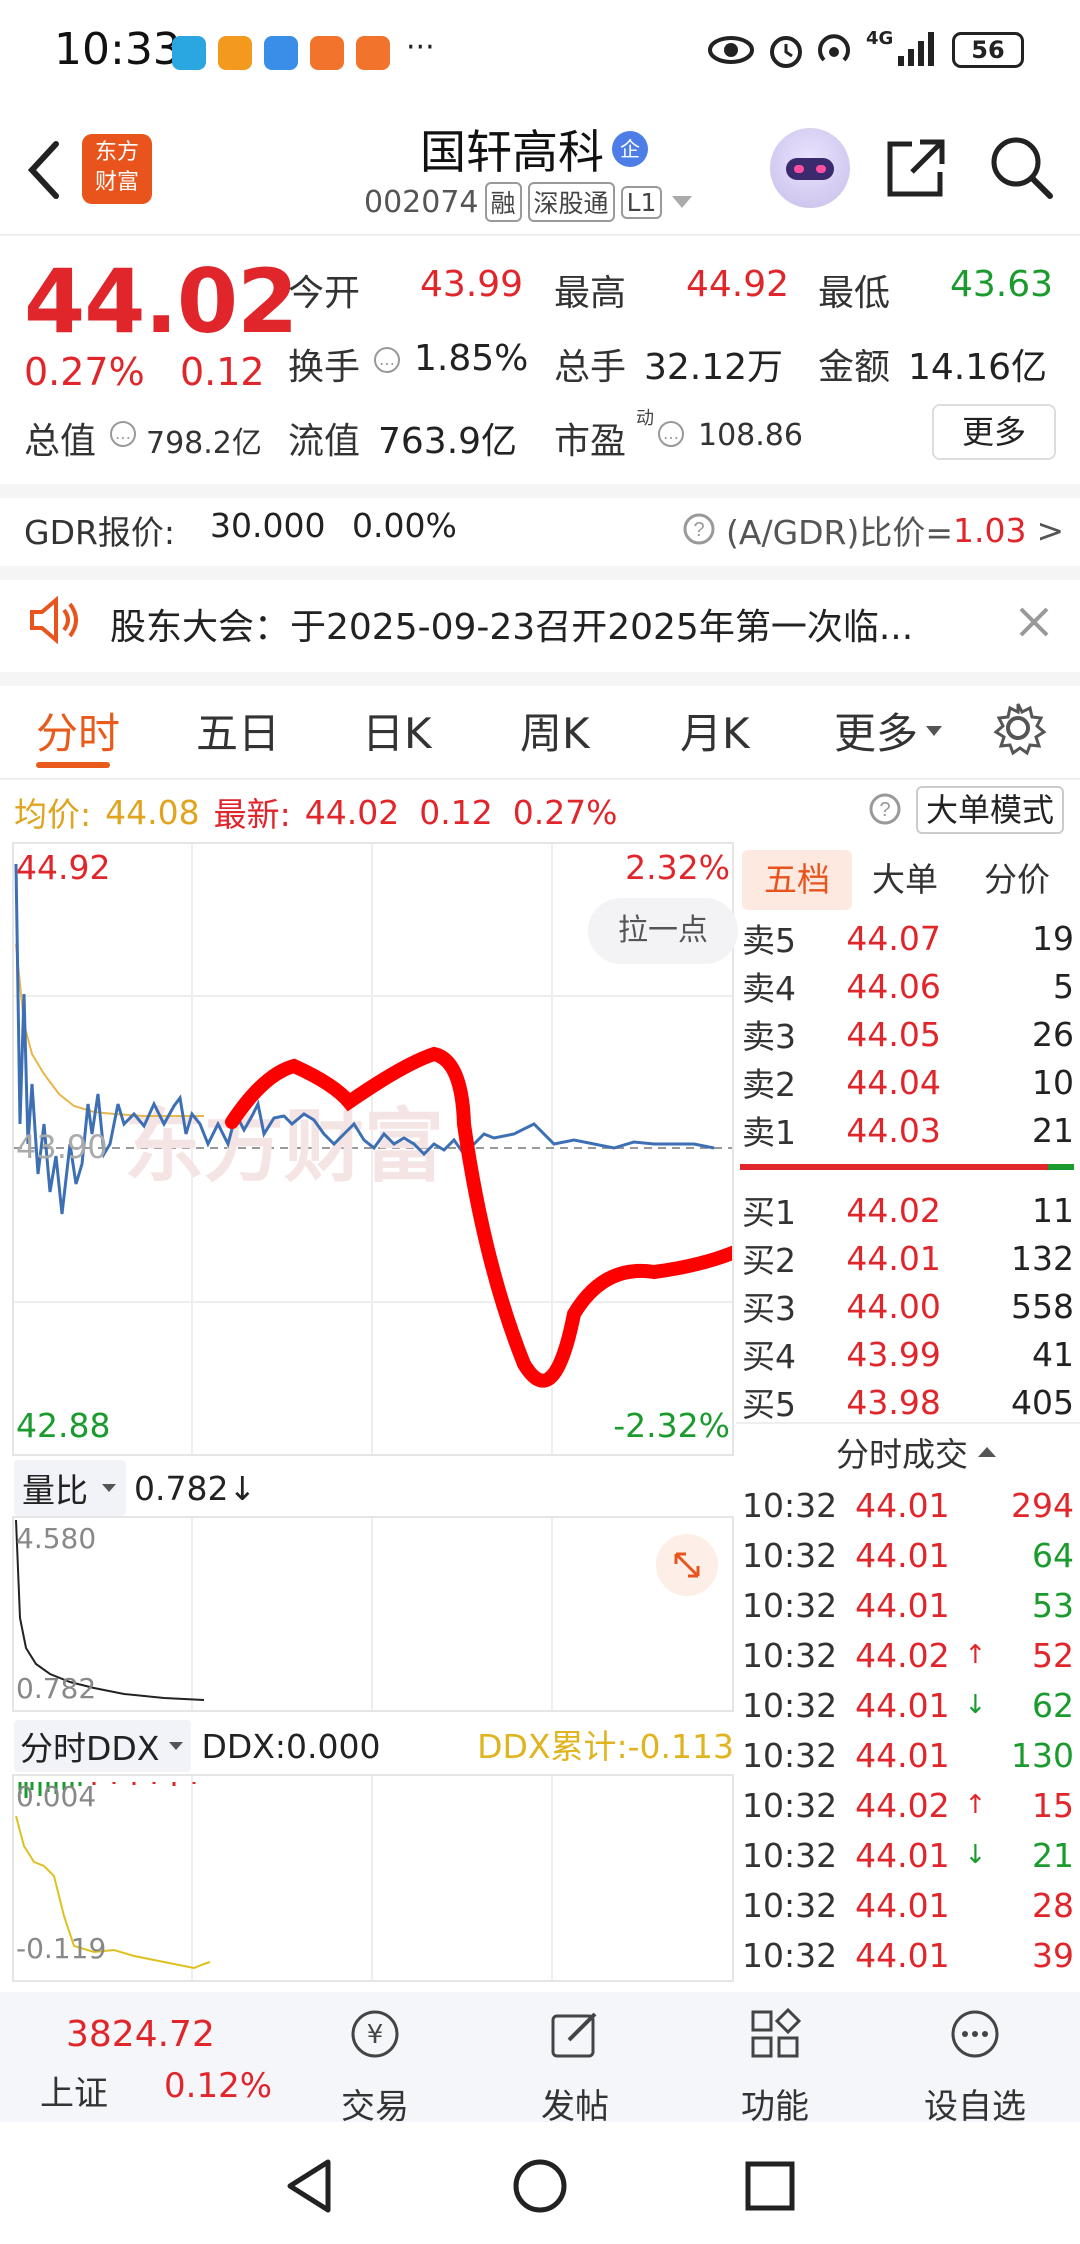 This screenshot has width=1080, height=2244. What do you see at coordinates (889, 730) in the screenshot?
I see `tab-more: 更多` at bounding box center [889, 730].